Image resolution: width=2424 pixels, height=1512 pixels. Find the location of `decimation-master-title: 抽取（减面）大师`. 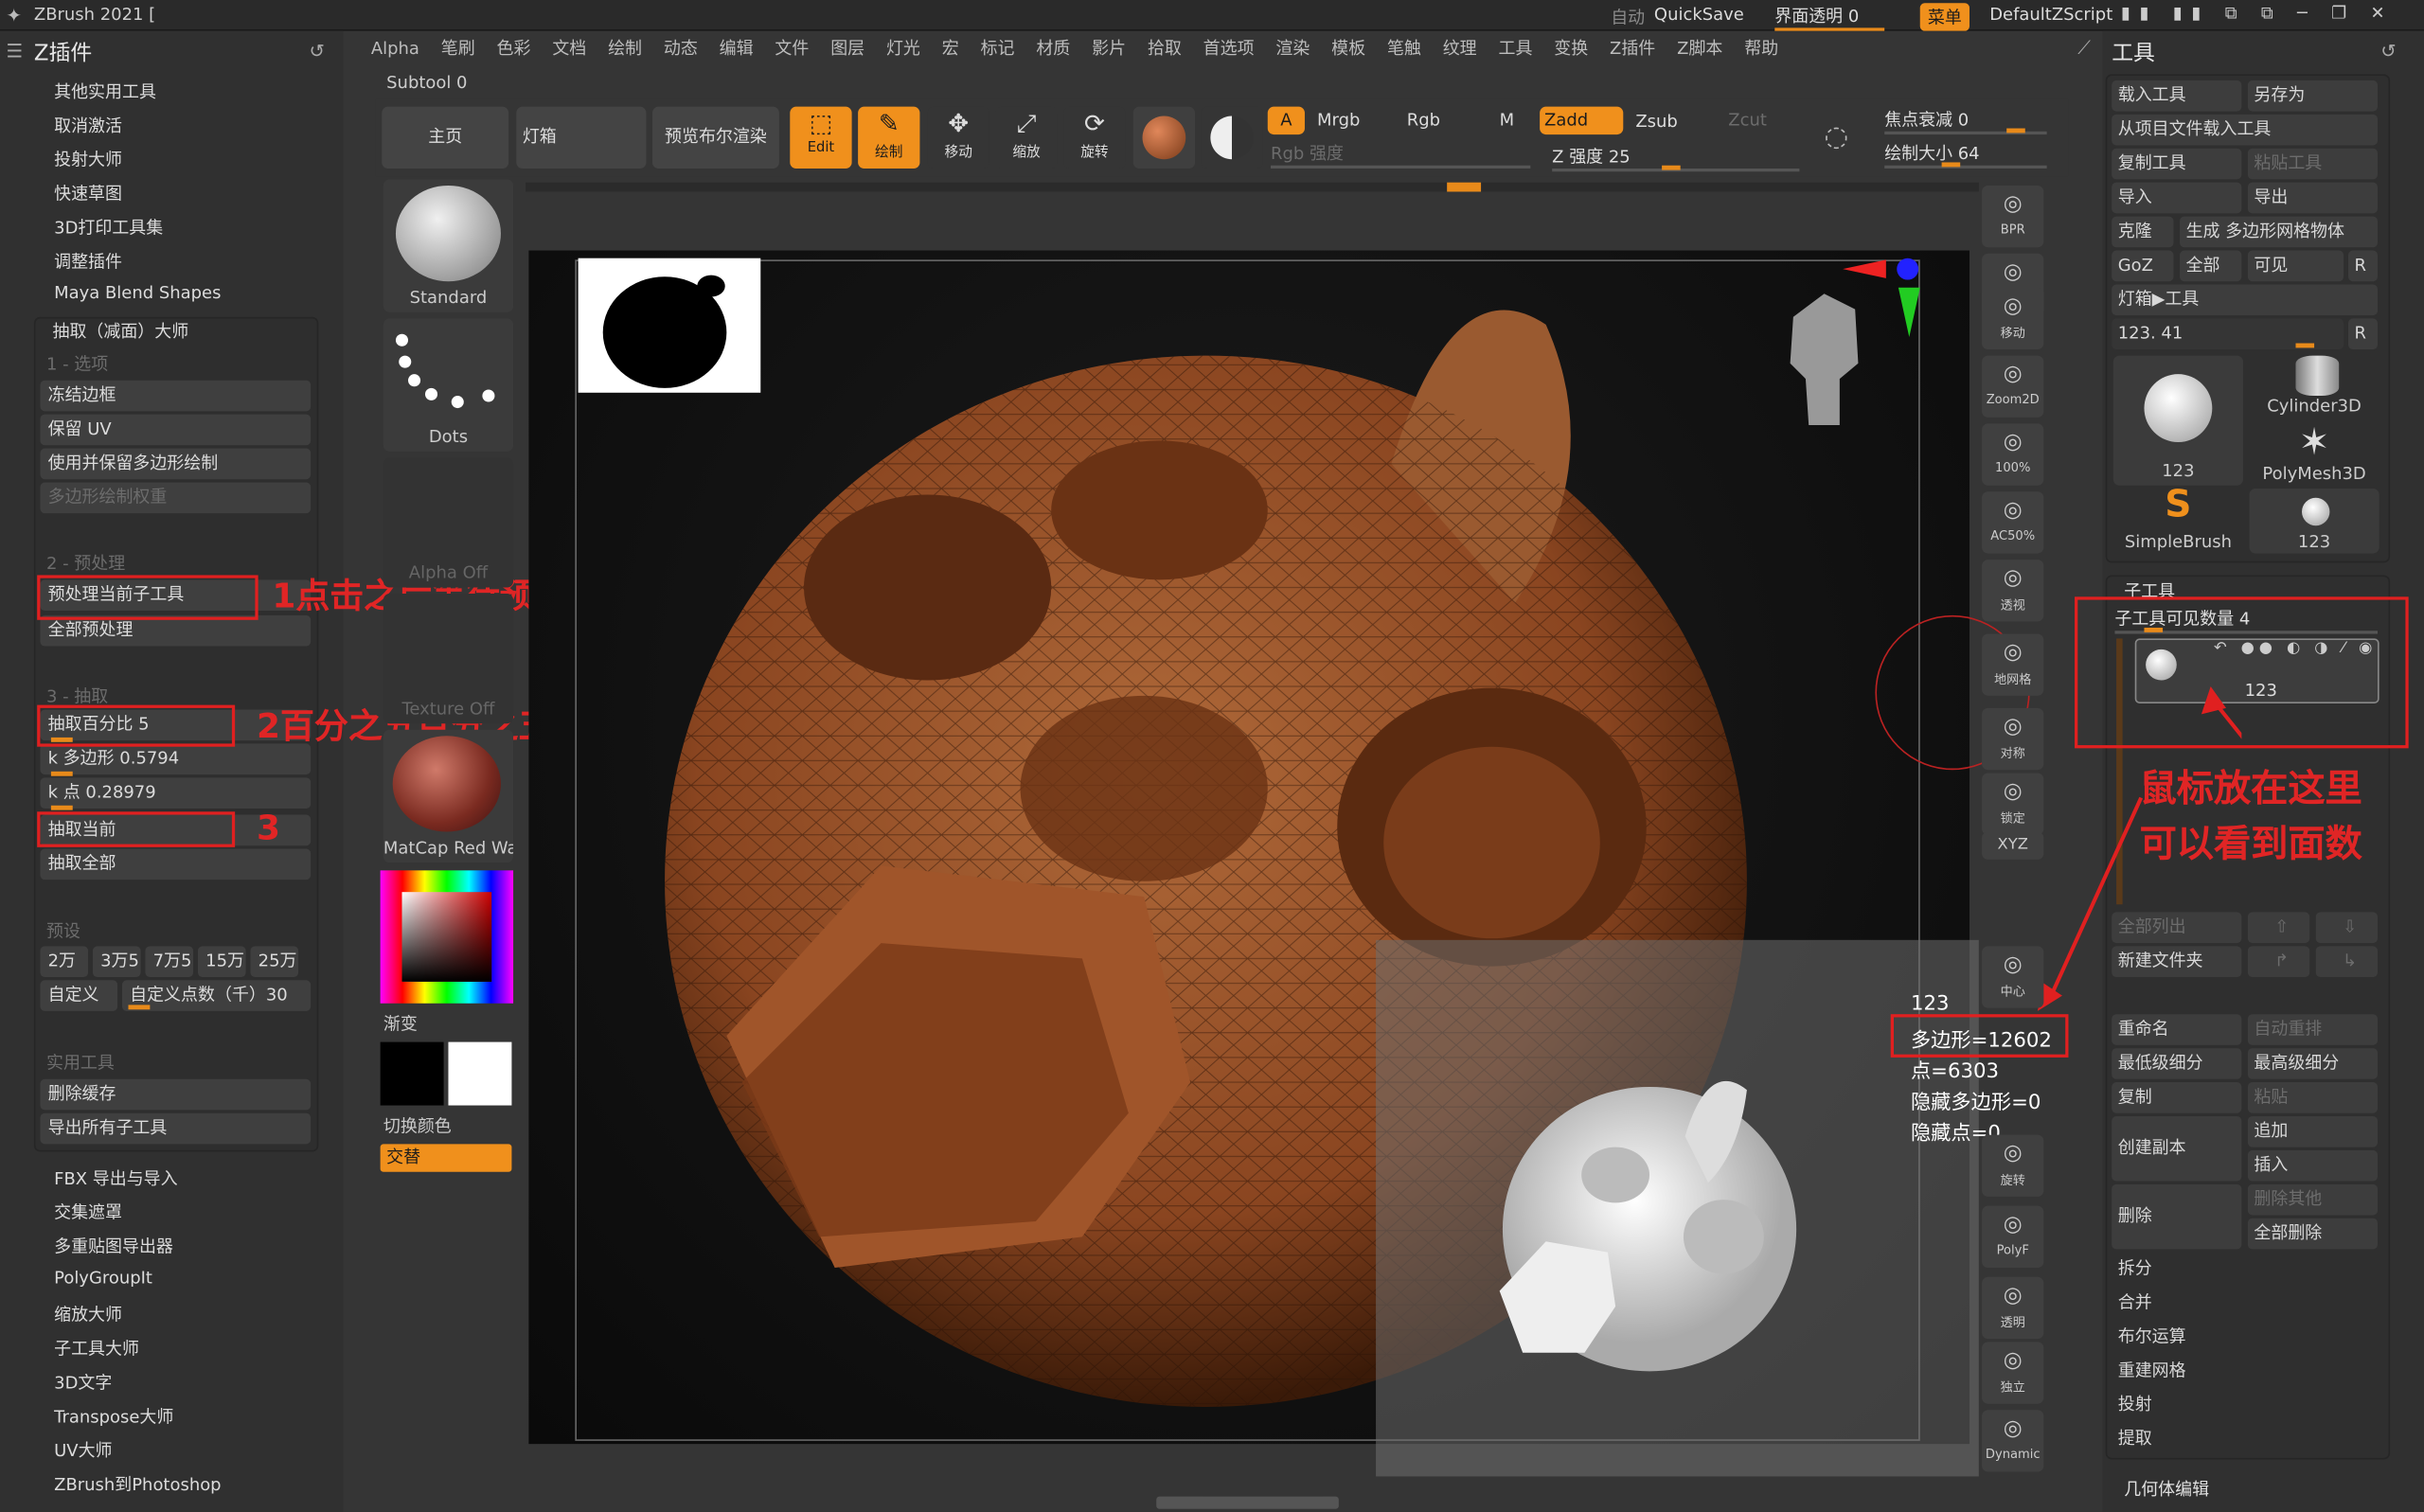

decimation-master-title: 抽取（减面）大师 is located at coordinates (121, 330).